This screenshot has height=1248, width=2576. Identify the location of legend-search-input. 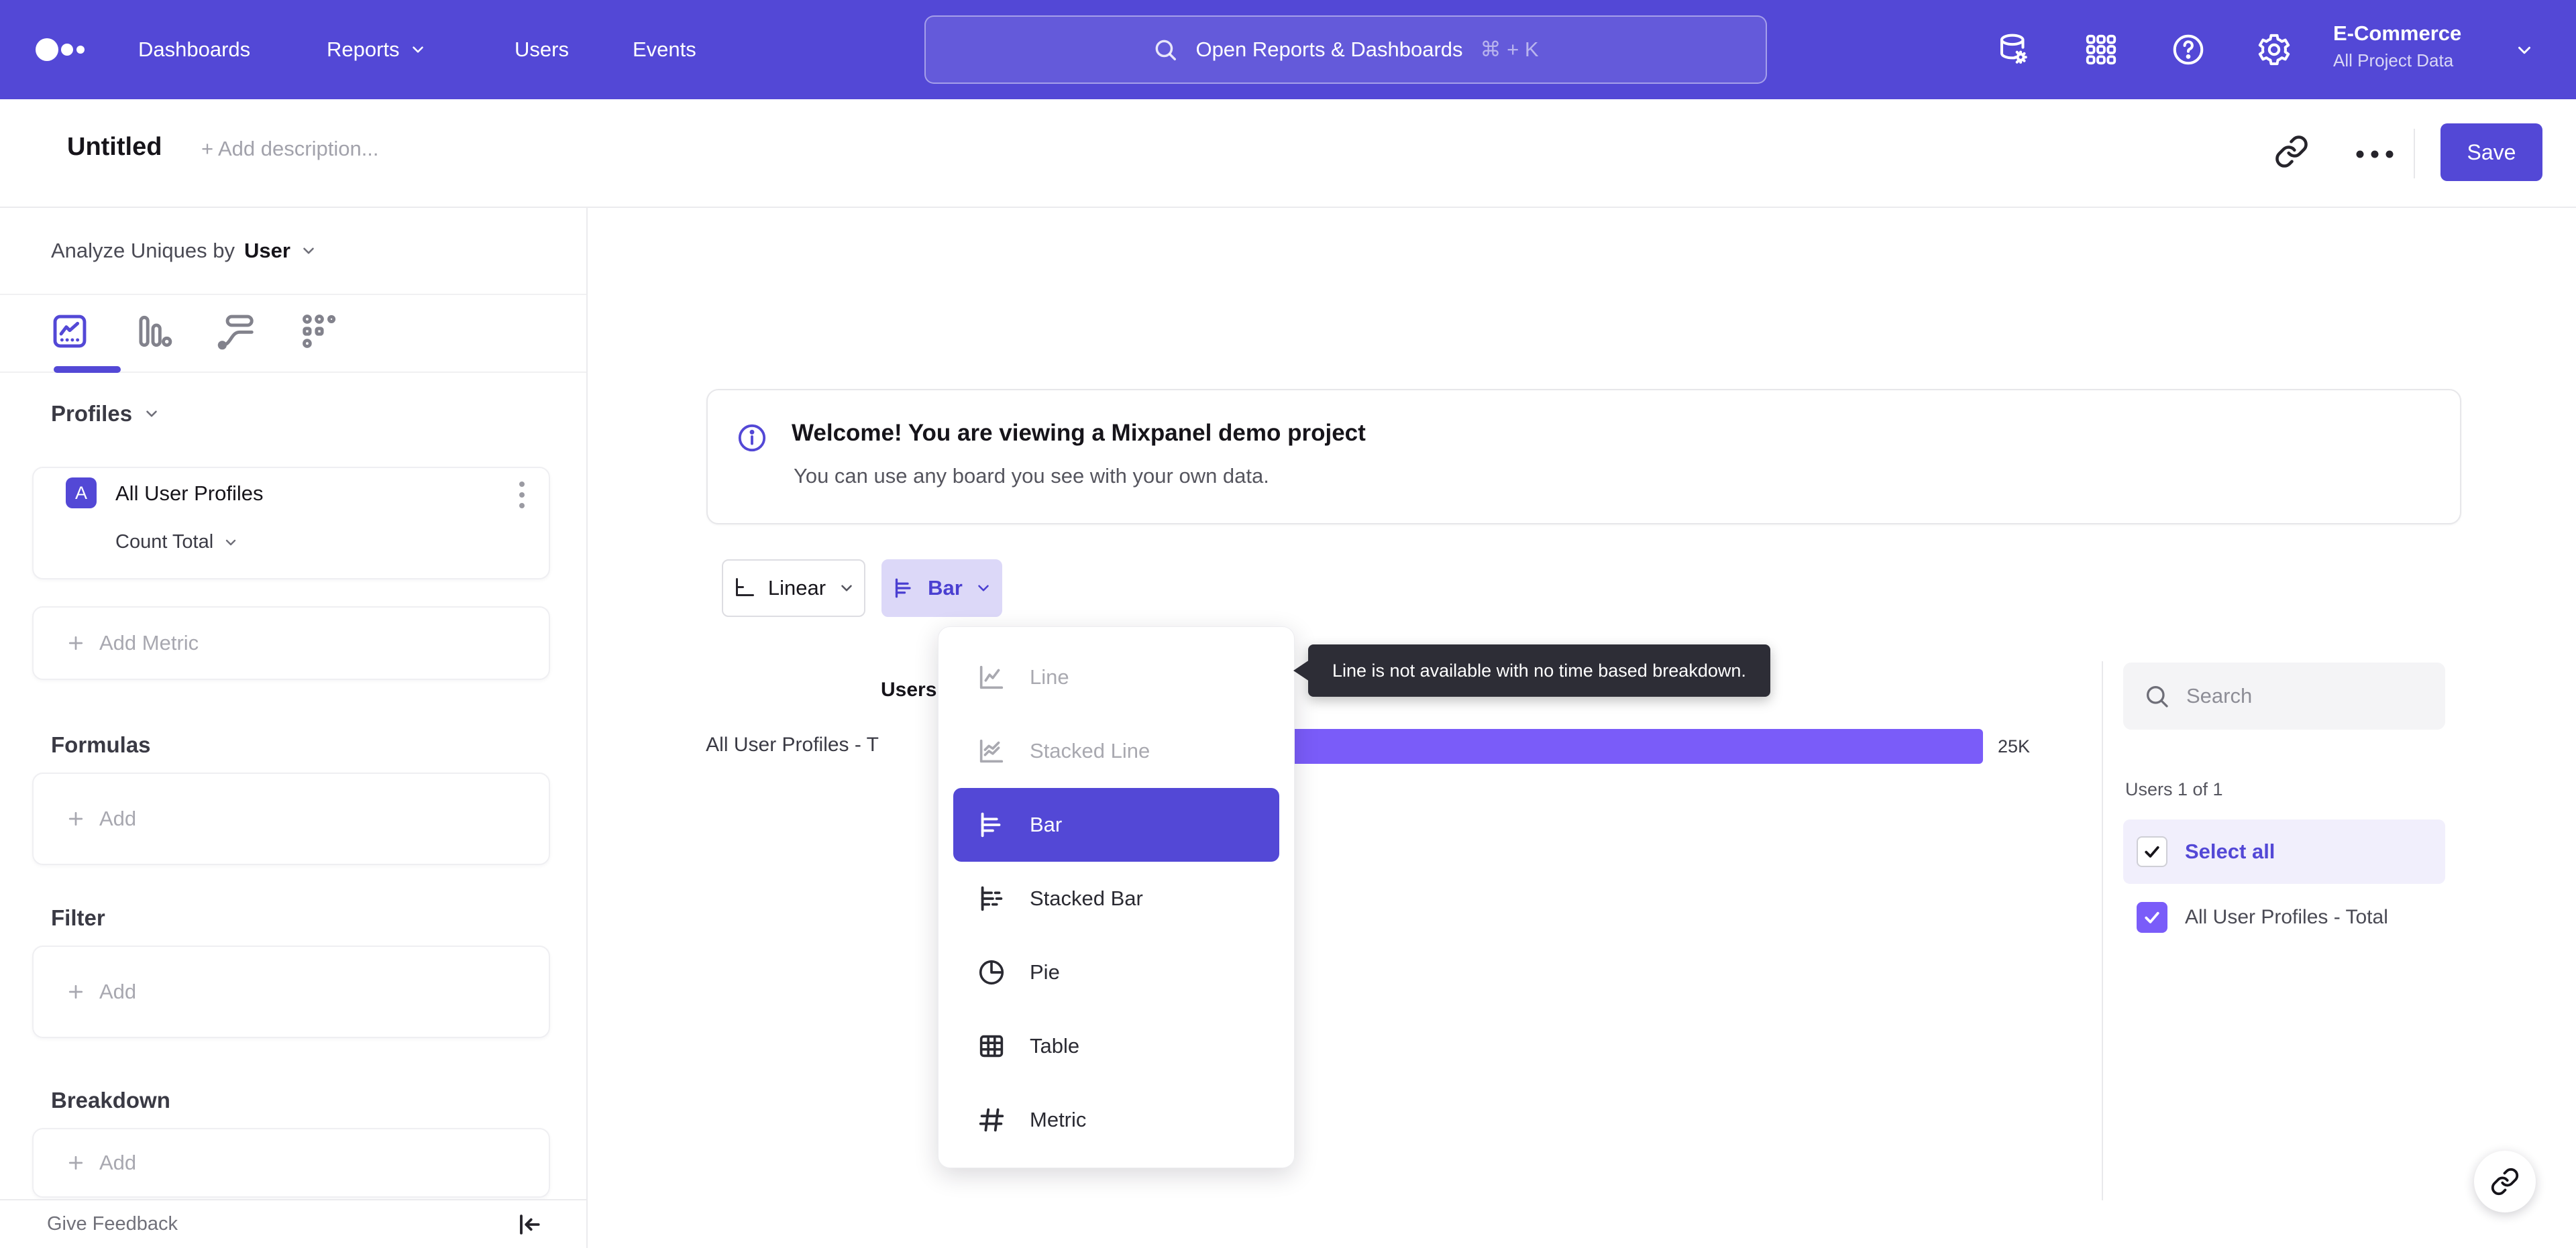
(2307, 696).